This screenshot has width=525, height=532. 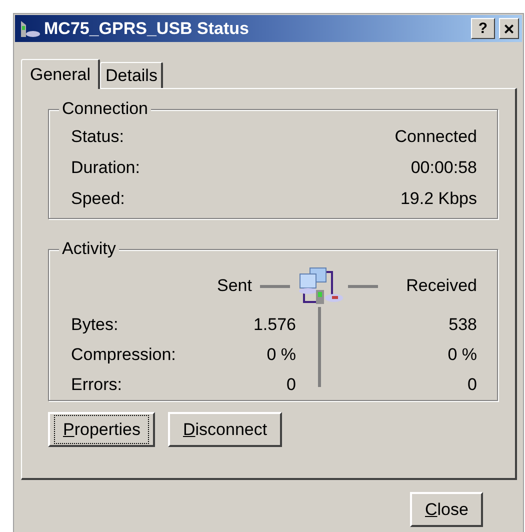 What do you see at coordinates (105, 168) in the screenshot?
I see `field-label: Duration:` at bounding box center [105, 168].